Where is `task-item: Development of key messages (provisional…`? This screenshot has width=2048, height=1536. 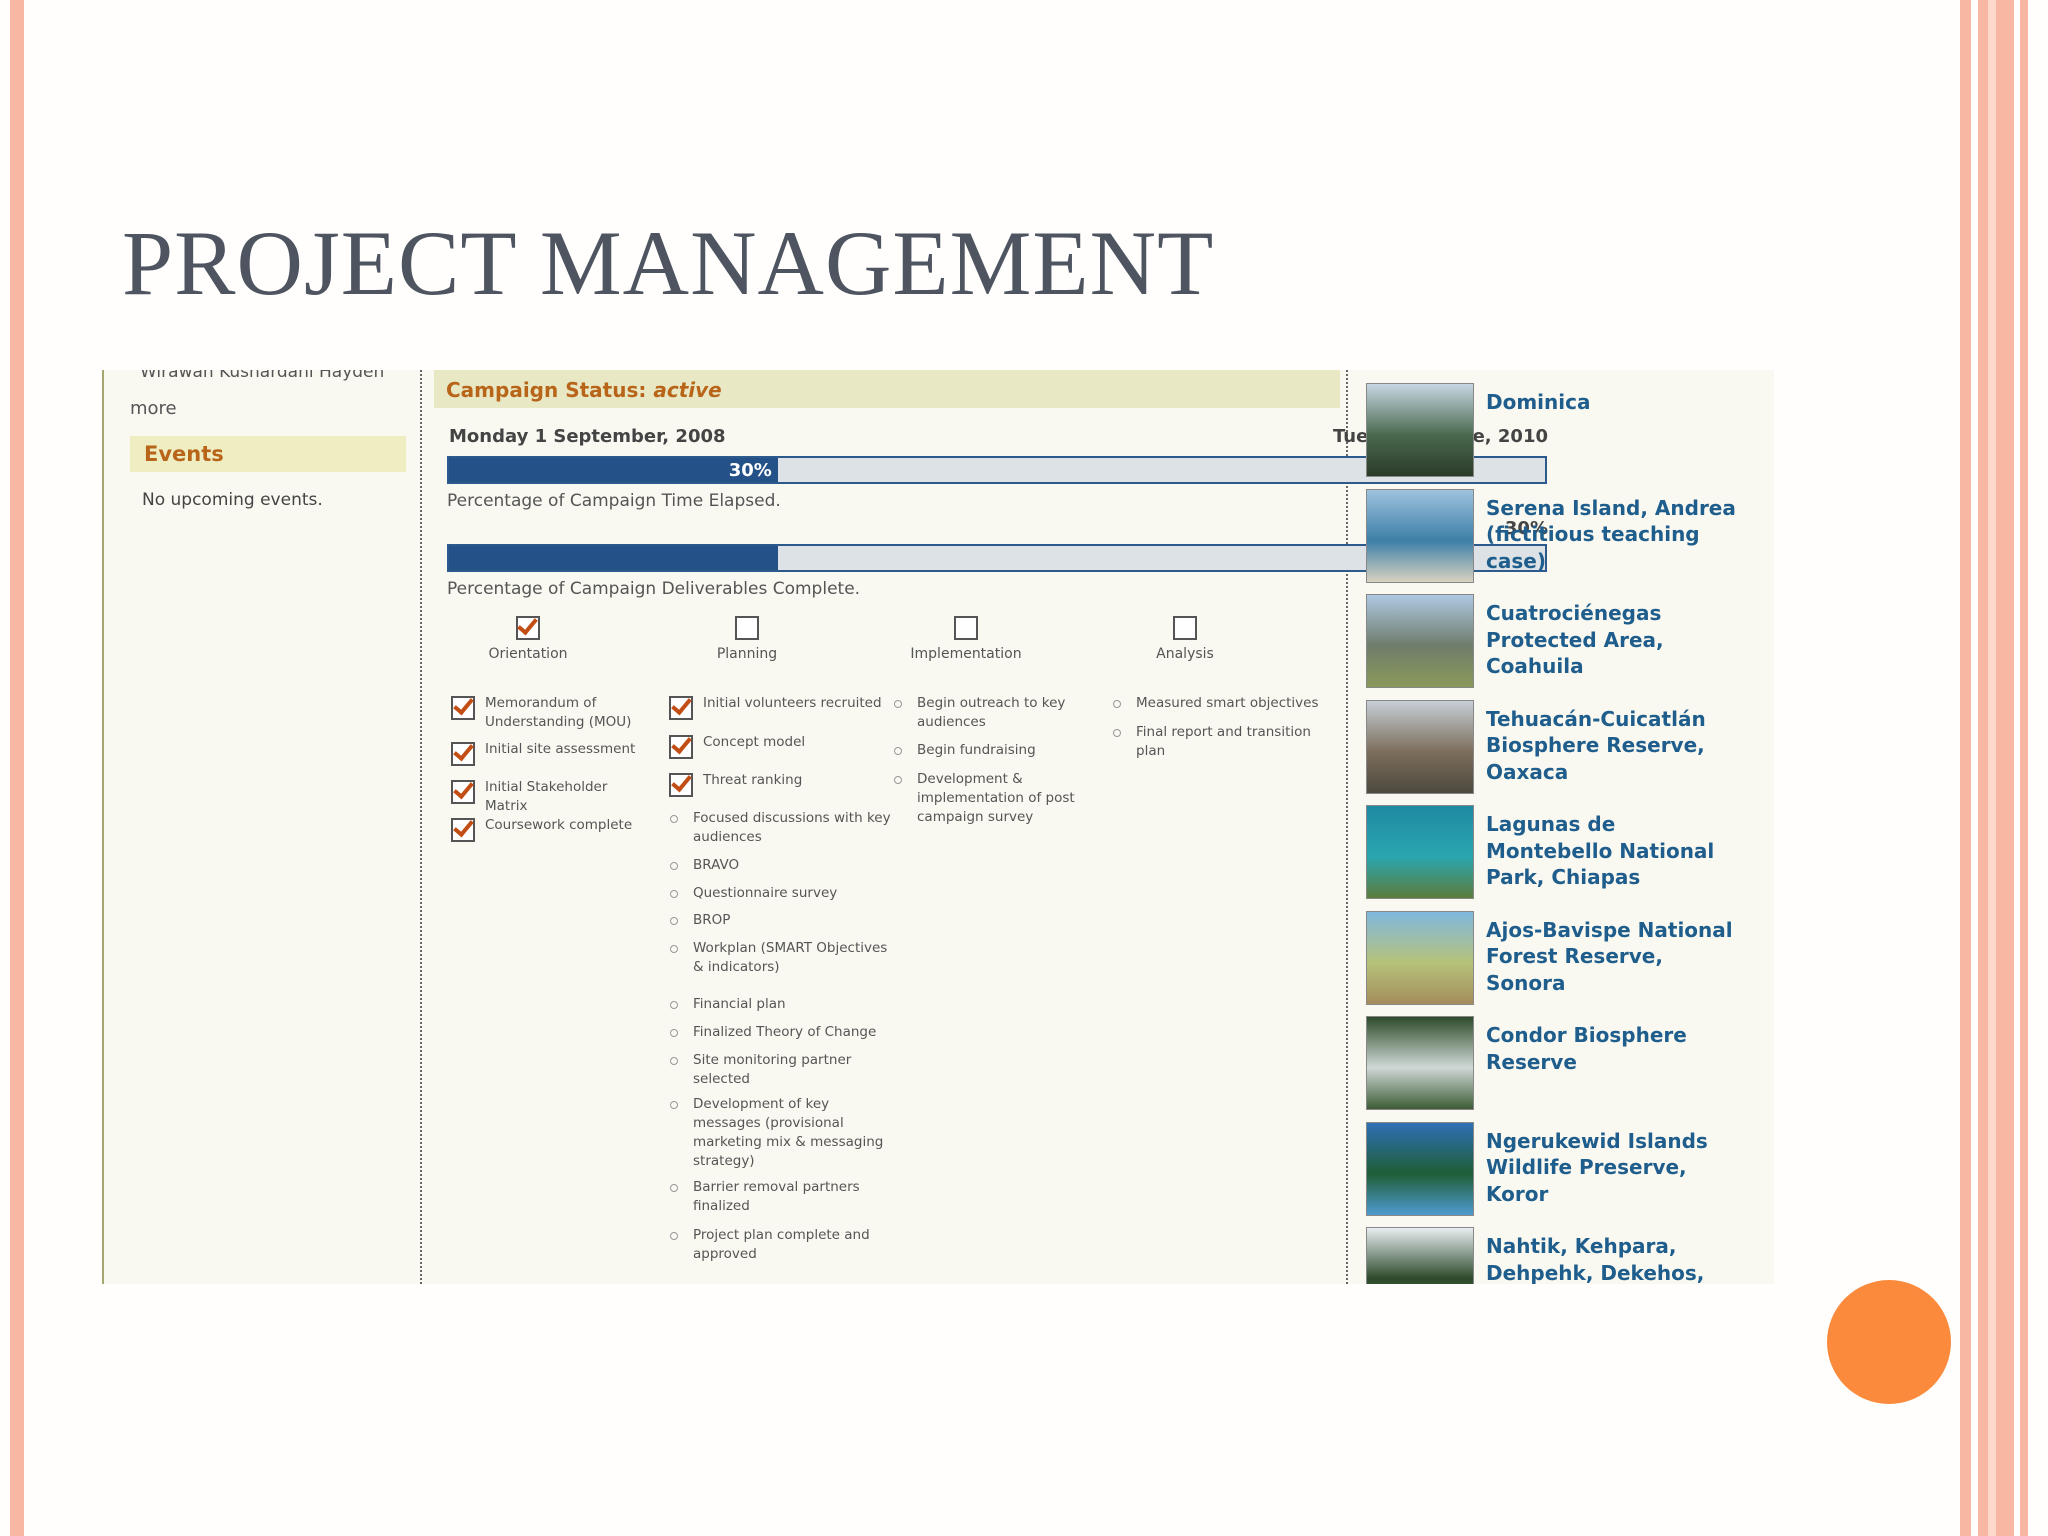
task-item: Development of key messages (provisional… is located at coordinates (781, 1133).